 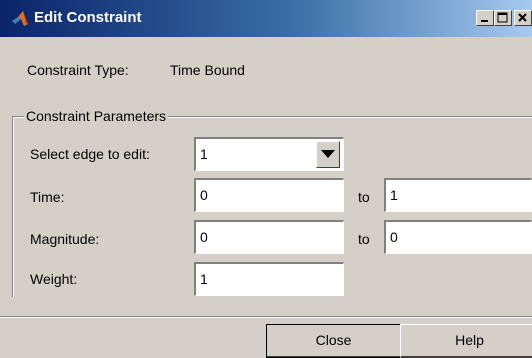 I want to click on window-title: Edit Constraint, so click(x=88, y=17).